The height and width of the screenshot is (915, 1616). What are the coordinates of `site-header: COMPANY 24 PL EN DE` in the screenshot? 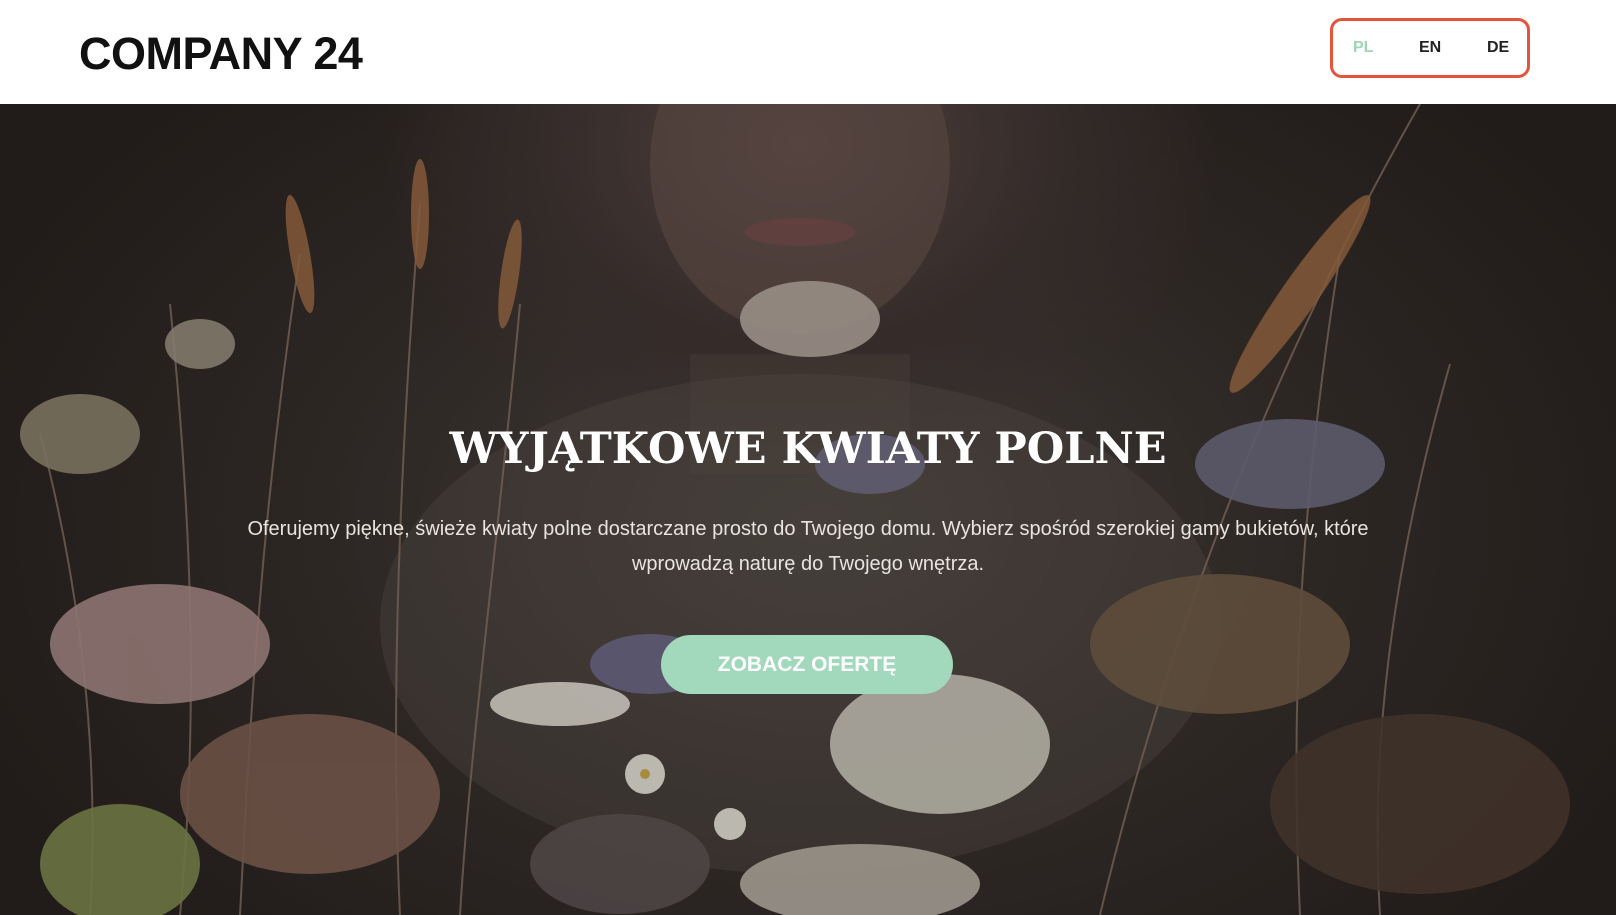 It's located at (808, 52).